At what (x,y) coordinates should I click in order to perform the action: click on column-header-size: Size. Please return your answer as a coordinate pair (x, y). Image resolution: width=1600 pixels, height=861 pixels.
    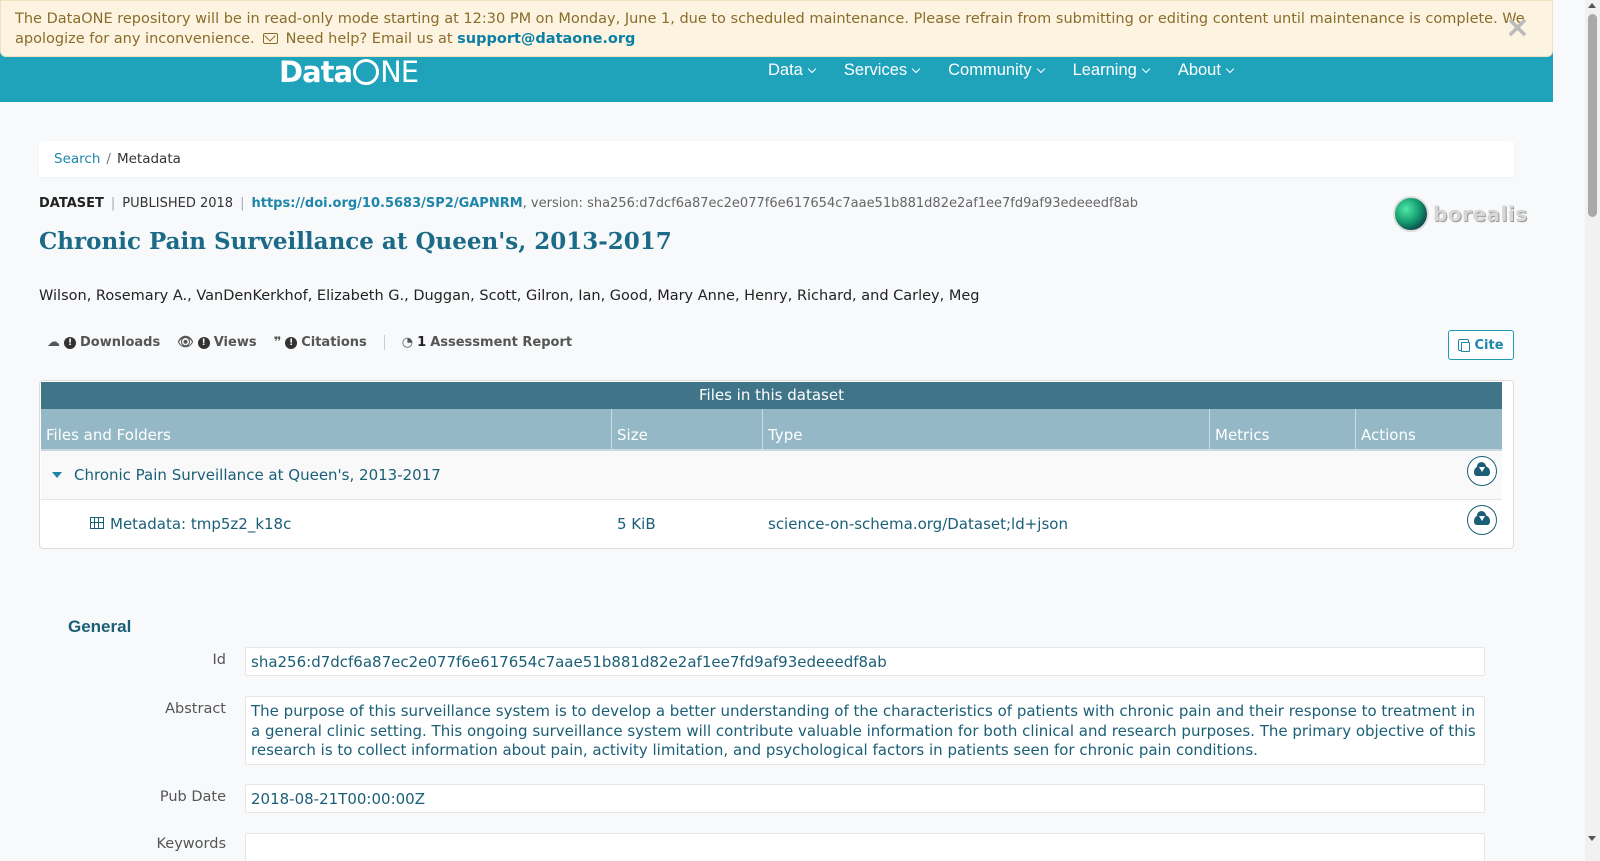
    Looking at the image, I should click on (687, 430).